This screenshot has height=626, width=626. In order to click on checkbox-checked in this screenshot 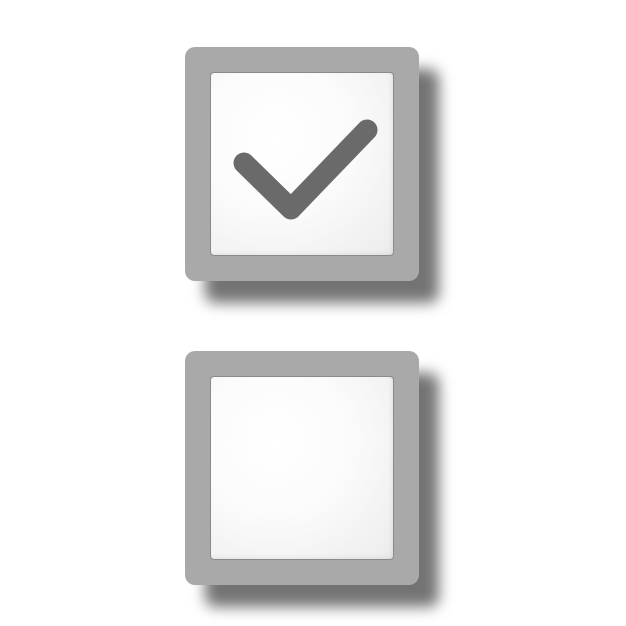, I will do `click(302, 164)`.